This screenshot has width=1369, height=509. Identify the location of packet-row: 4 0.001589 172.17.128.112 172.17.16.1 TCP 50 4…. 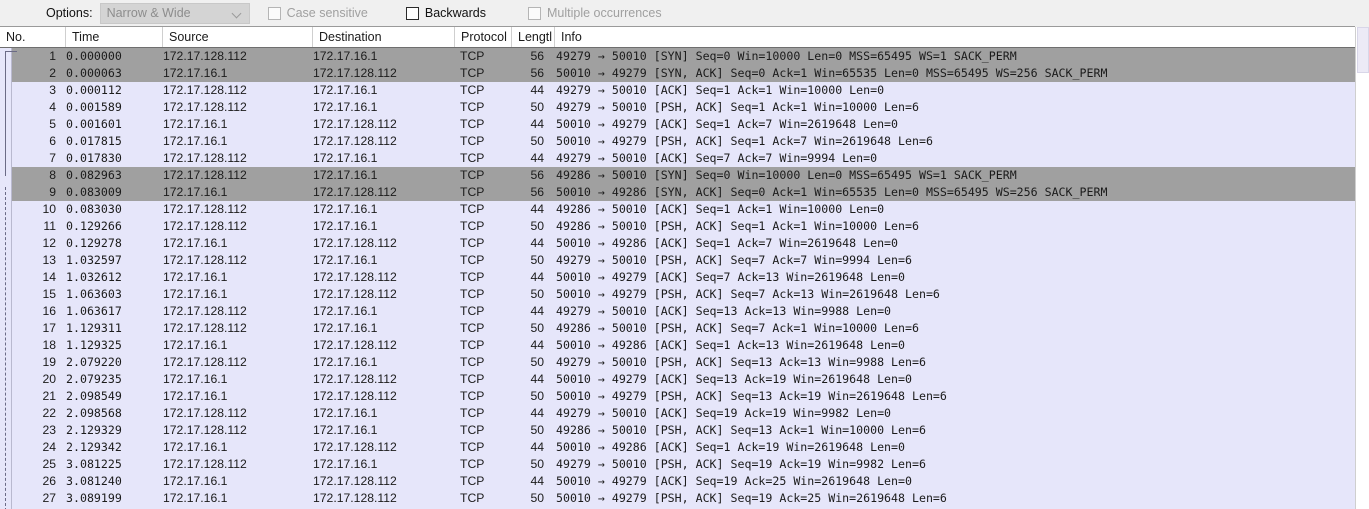
(677, 107).